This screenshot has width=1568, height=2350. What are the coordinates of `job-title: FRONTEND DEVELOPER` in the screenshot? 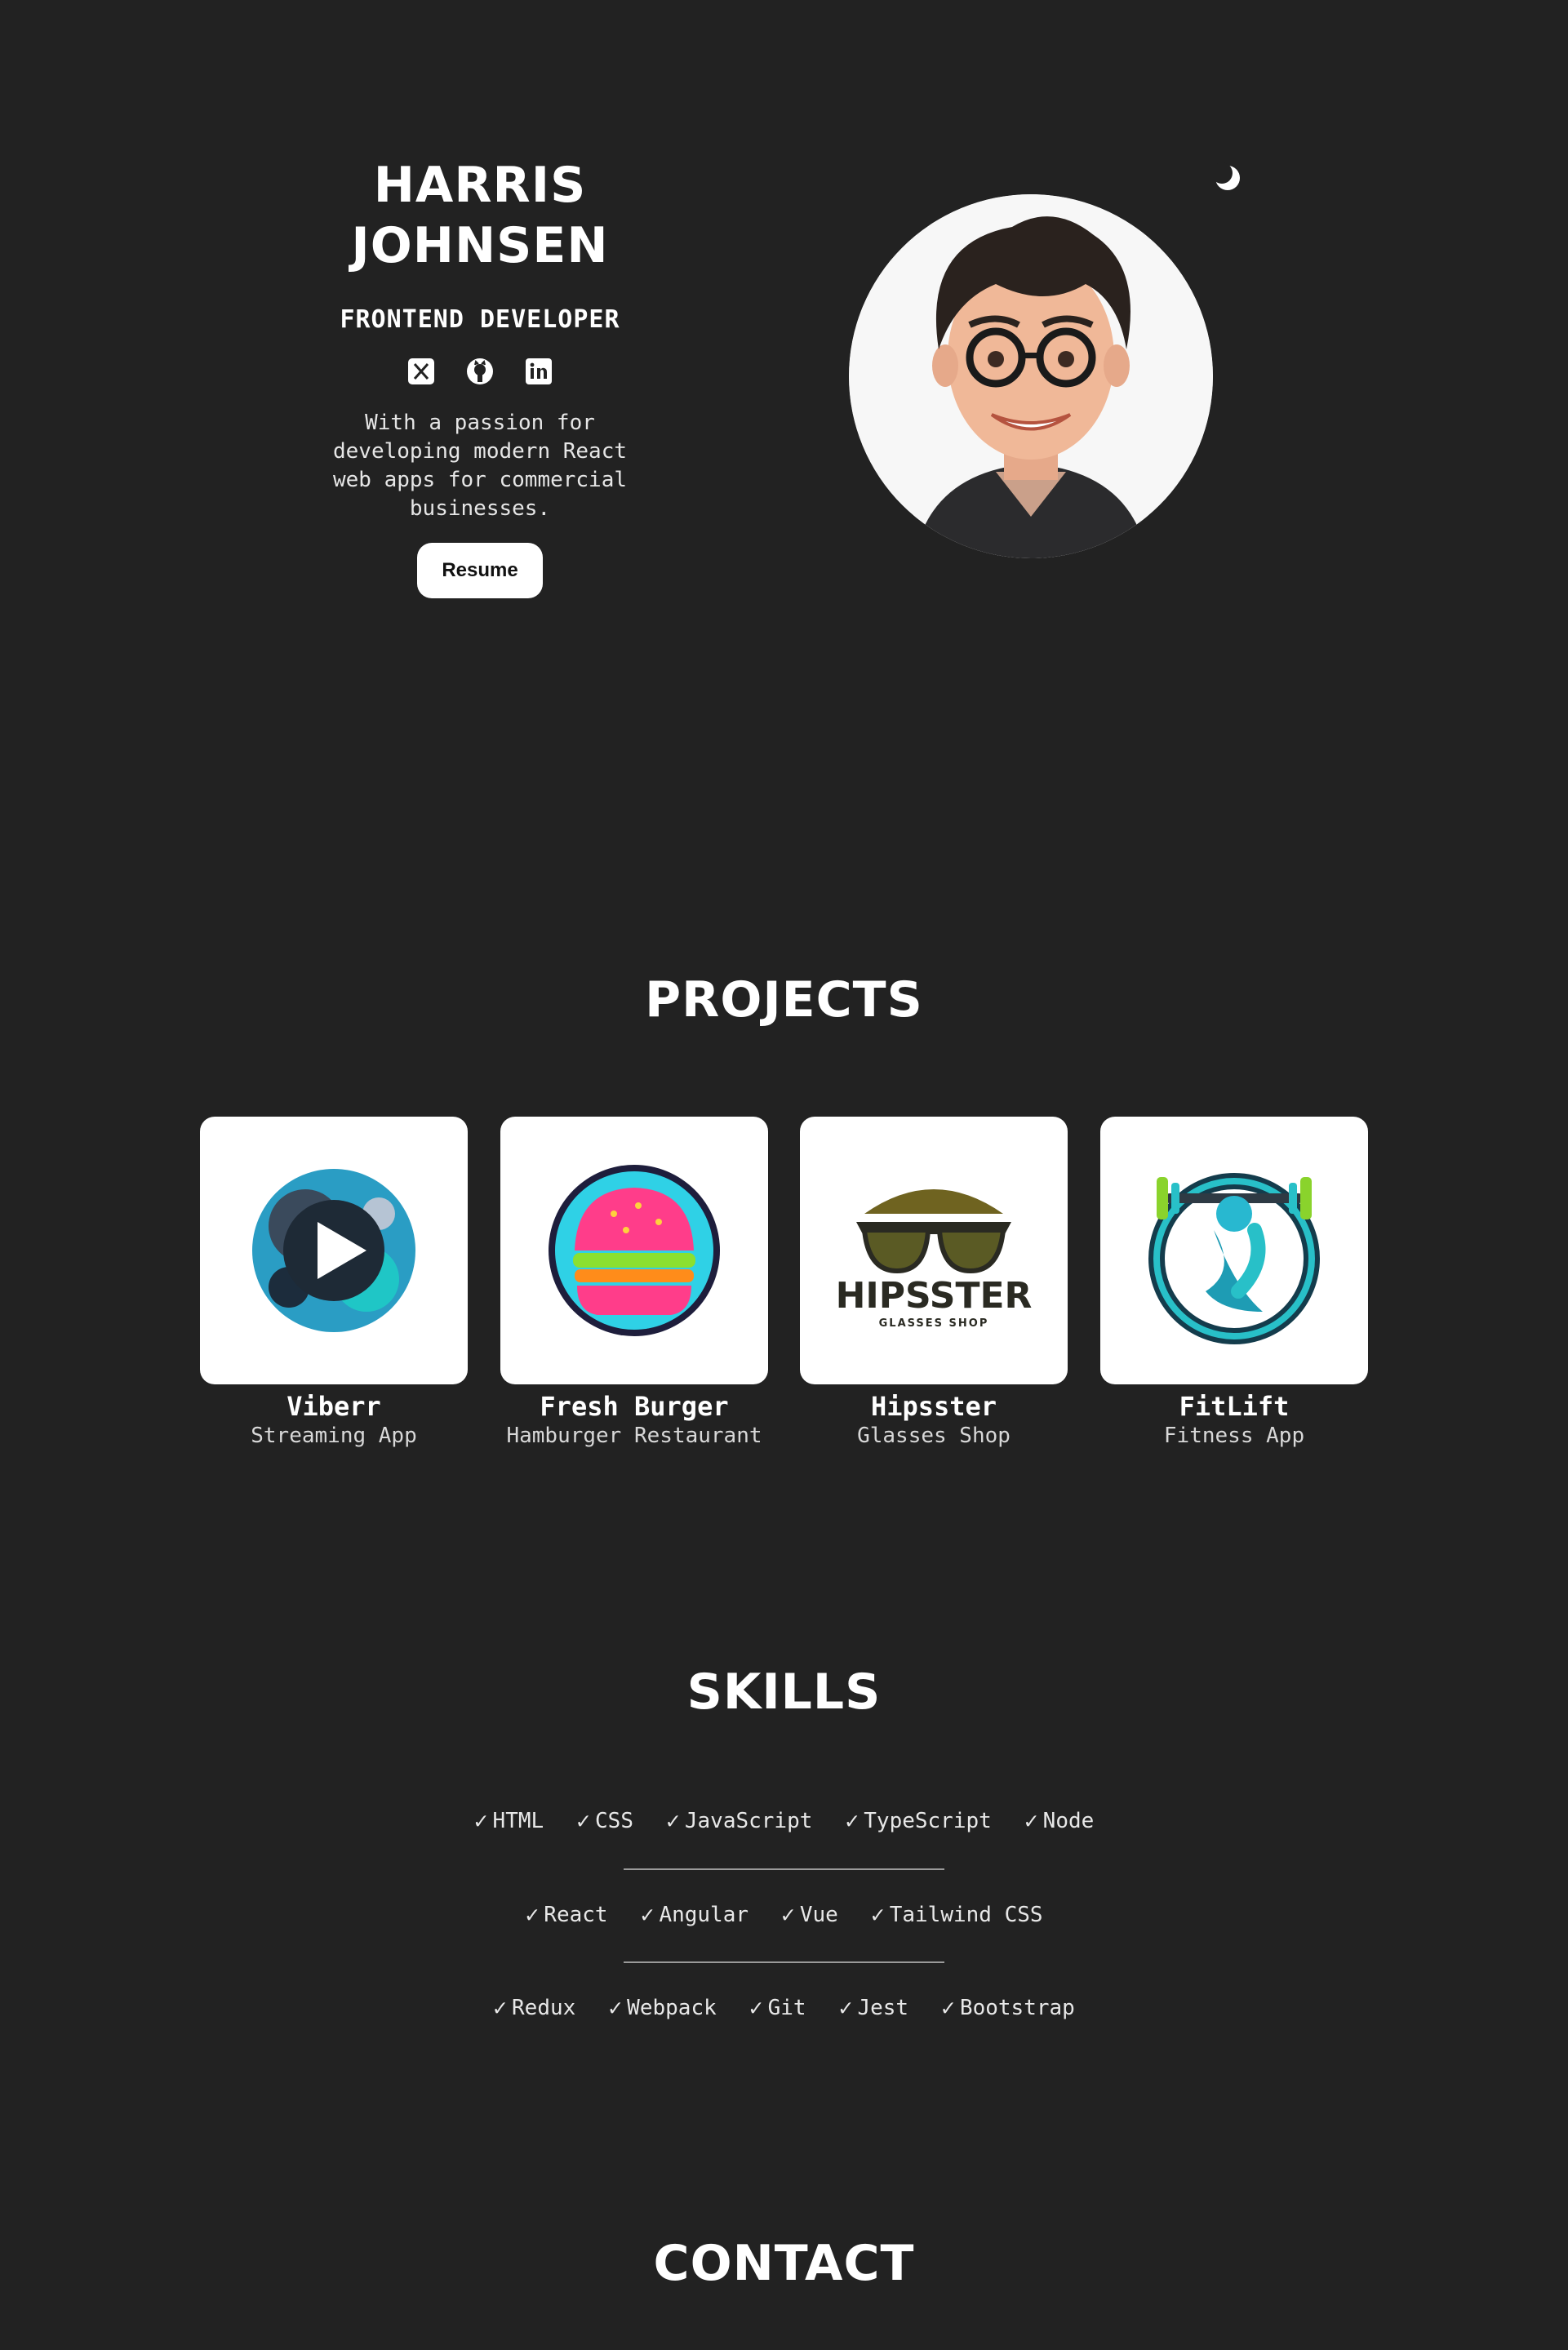 It's located at (480, 319).